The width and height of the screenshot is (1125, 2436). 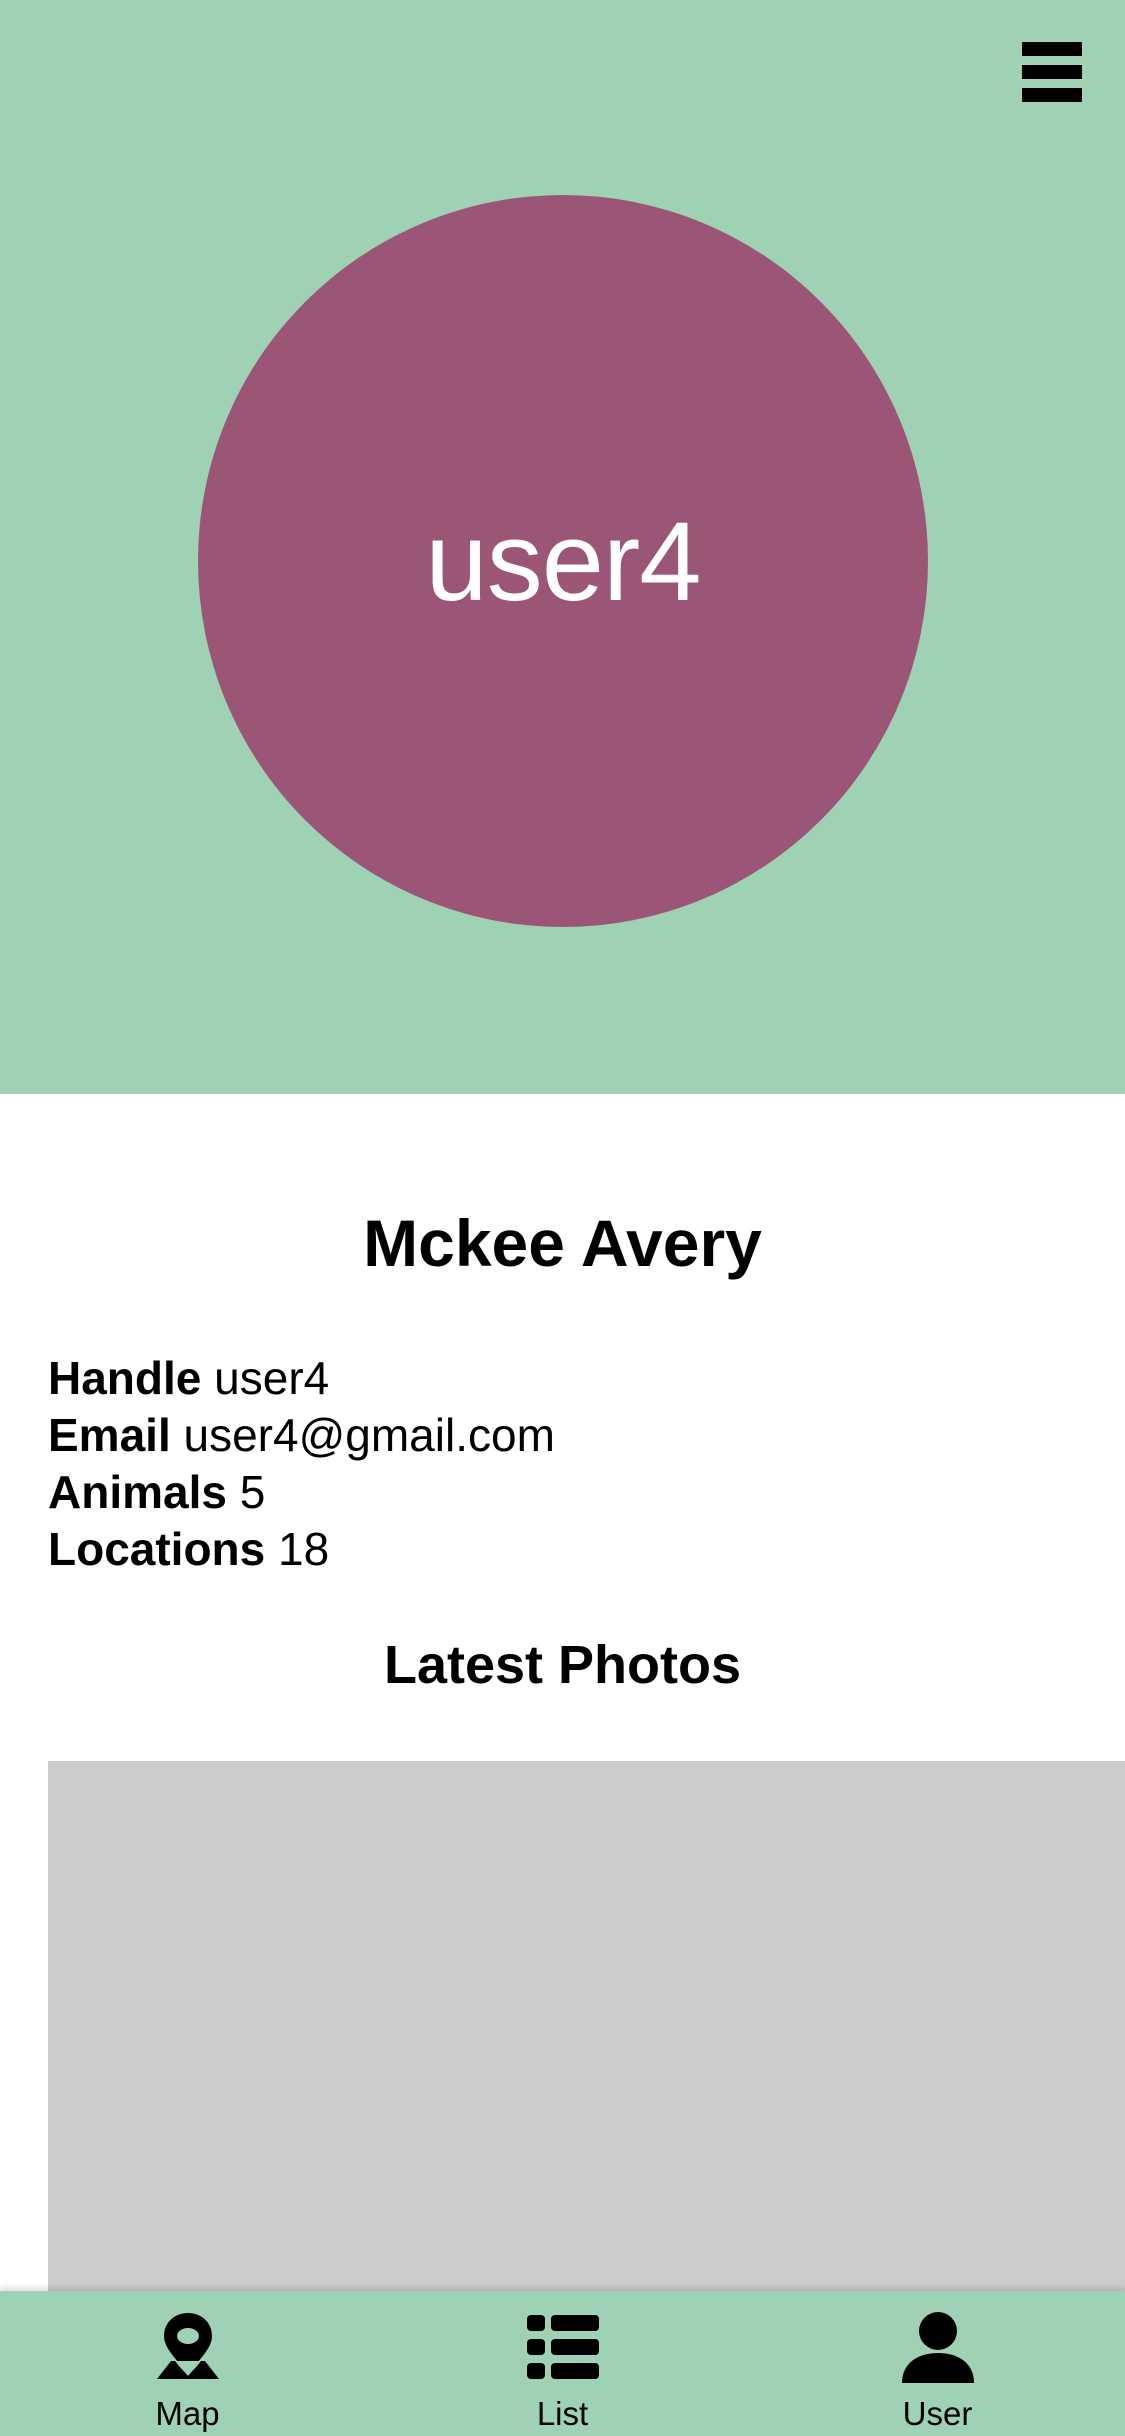 I want to click on list-icon, so click(x=562, y=2347).